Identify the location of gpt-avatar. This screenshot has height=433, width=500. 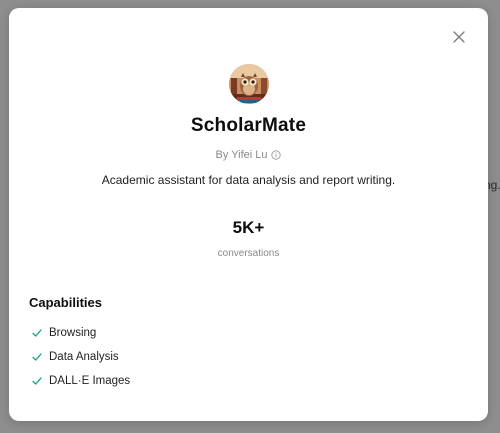
(249, 84).